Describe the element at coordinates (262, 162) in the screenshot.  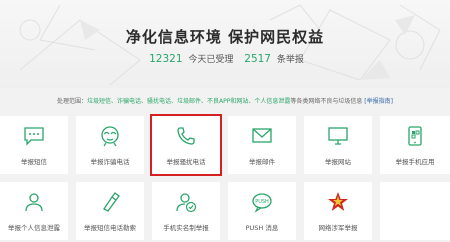
I see `tile-label: 举报邮件` at that location.